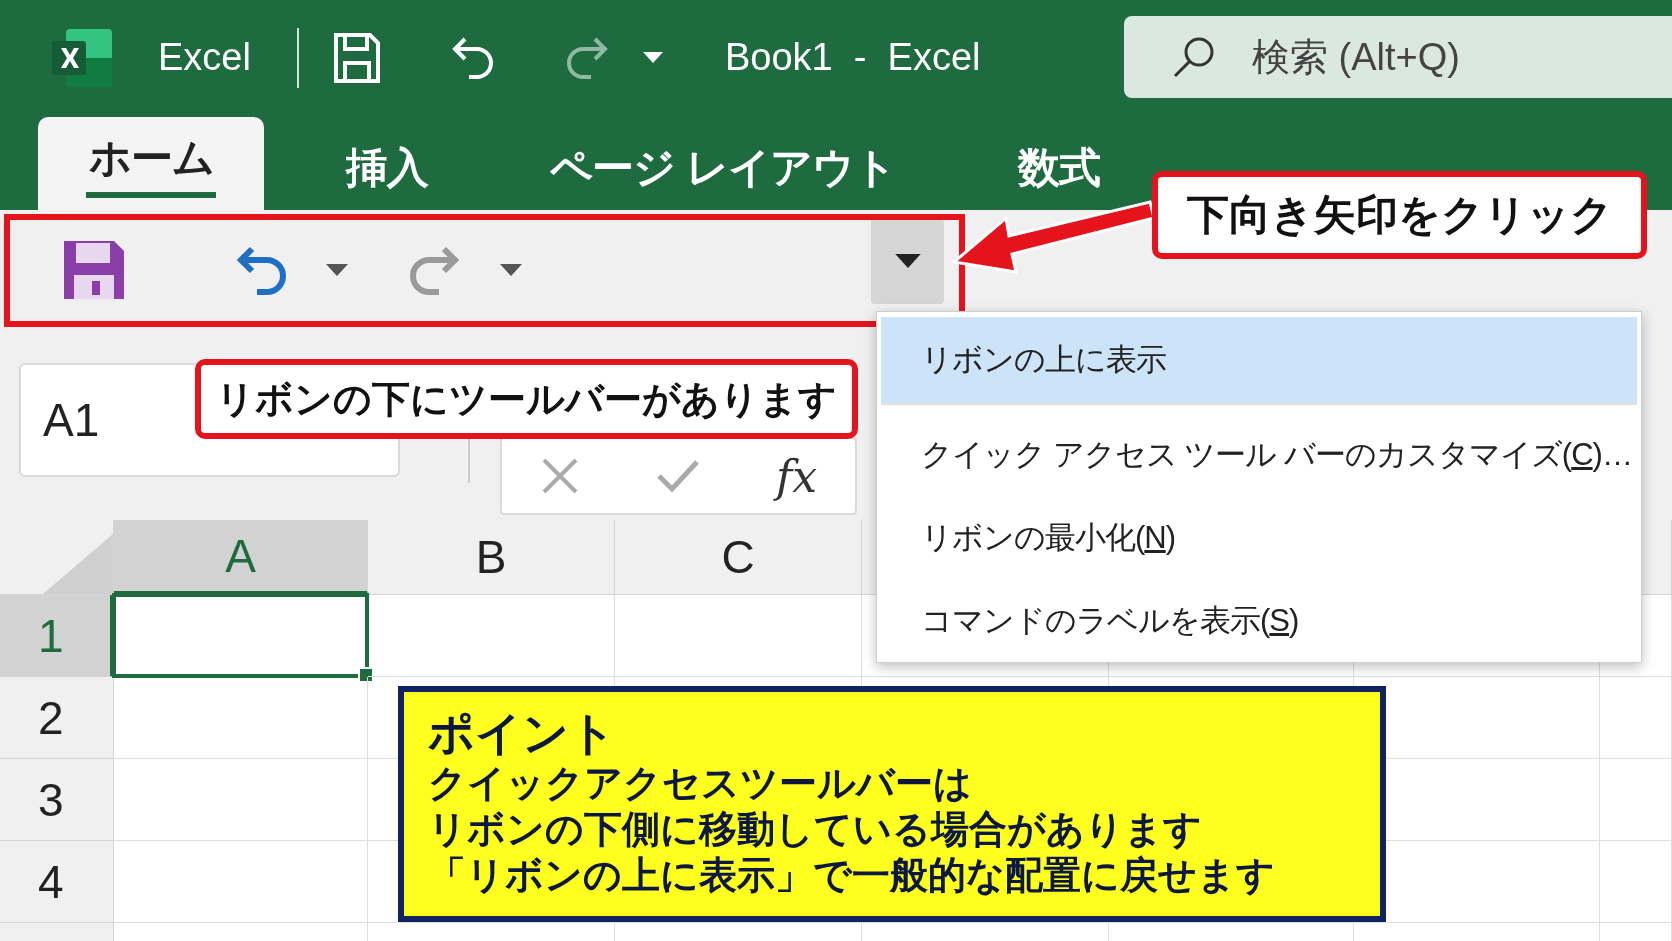 This screenshot has width=1672, height=941. What do you see at coordinates (852, 57) in the screenshot?
I see `window-title: Book1 - Excel` at bounding box center [852, 57].